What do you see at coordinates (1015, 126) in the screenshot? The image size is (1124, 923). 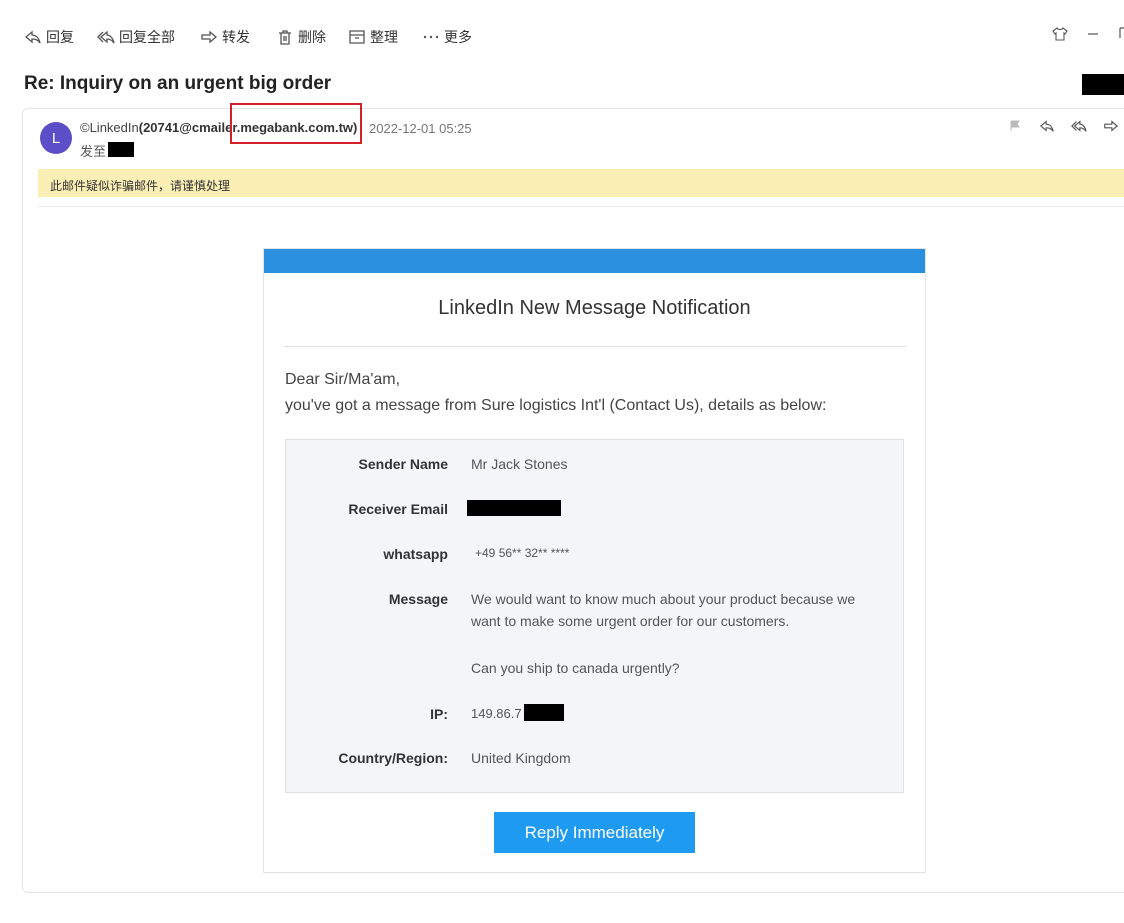 I see `flag-icon` at bounding box center [1015, 126].